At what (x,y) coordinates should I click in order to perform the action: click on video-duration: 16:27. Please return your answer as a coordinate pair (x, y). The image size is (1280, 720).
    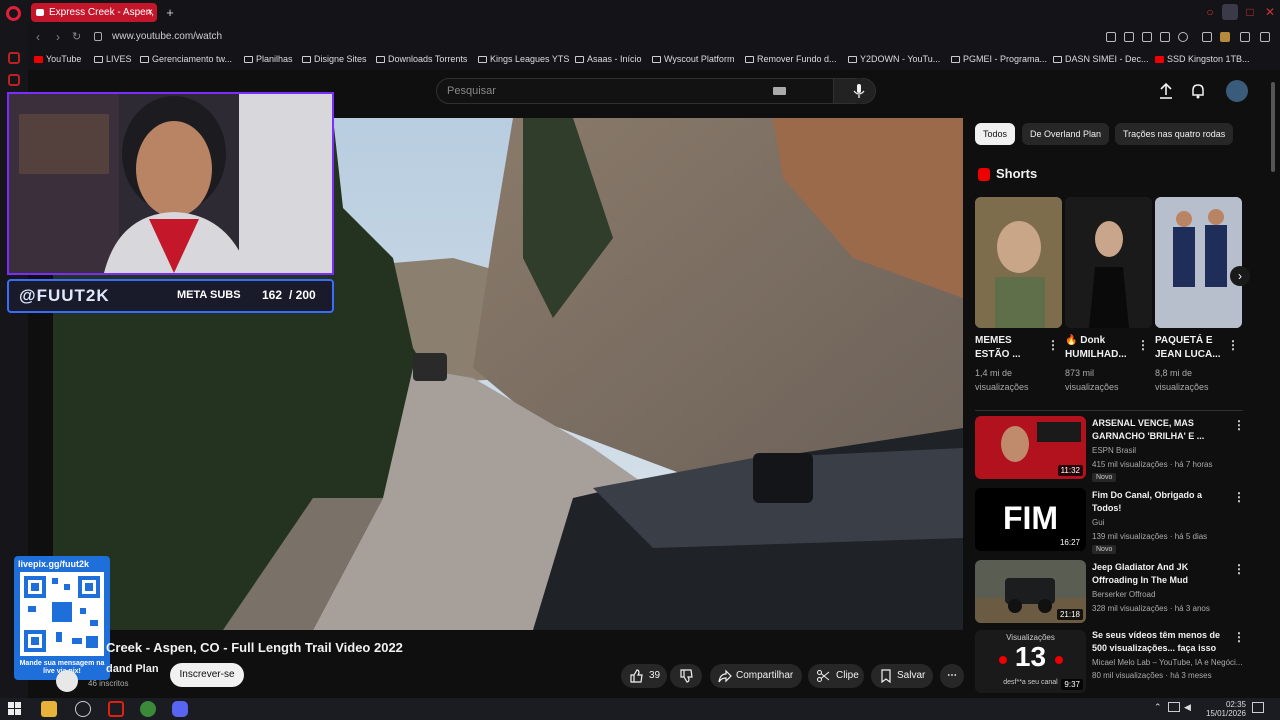
    Looking at the image, I should click on (1069, 542).